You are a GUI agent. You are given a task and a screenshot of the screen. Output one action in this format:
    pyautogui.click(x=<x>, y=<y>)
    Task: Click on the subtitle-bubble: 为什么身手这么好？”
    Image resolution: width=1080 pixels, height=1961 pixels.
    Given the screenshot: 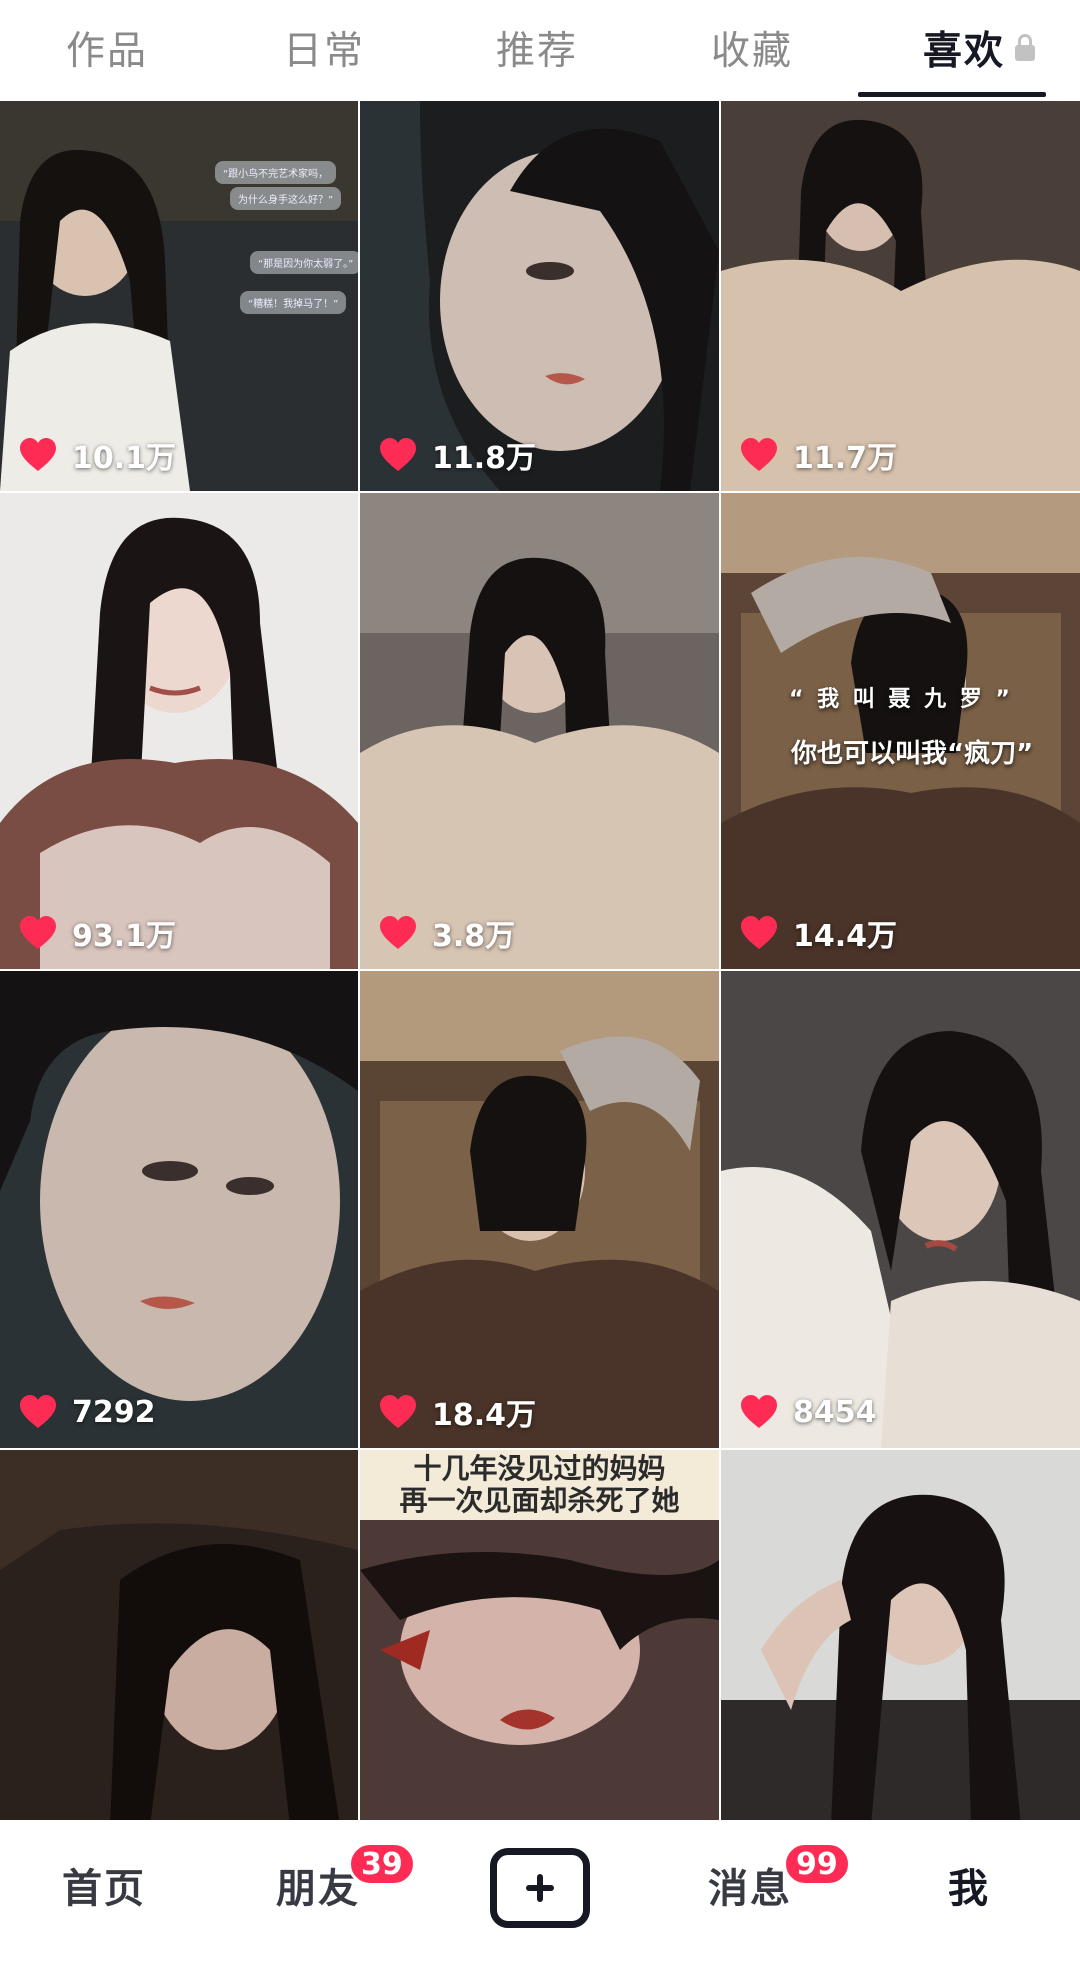 What is the action you would take?
    pyautogui.click(x=286, y=198)
    